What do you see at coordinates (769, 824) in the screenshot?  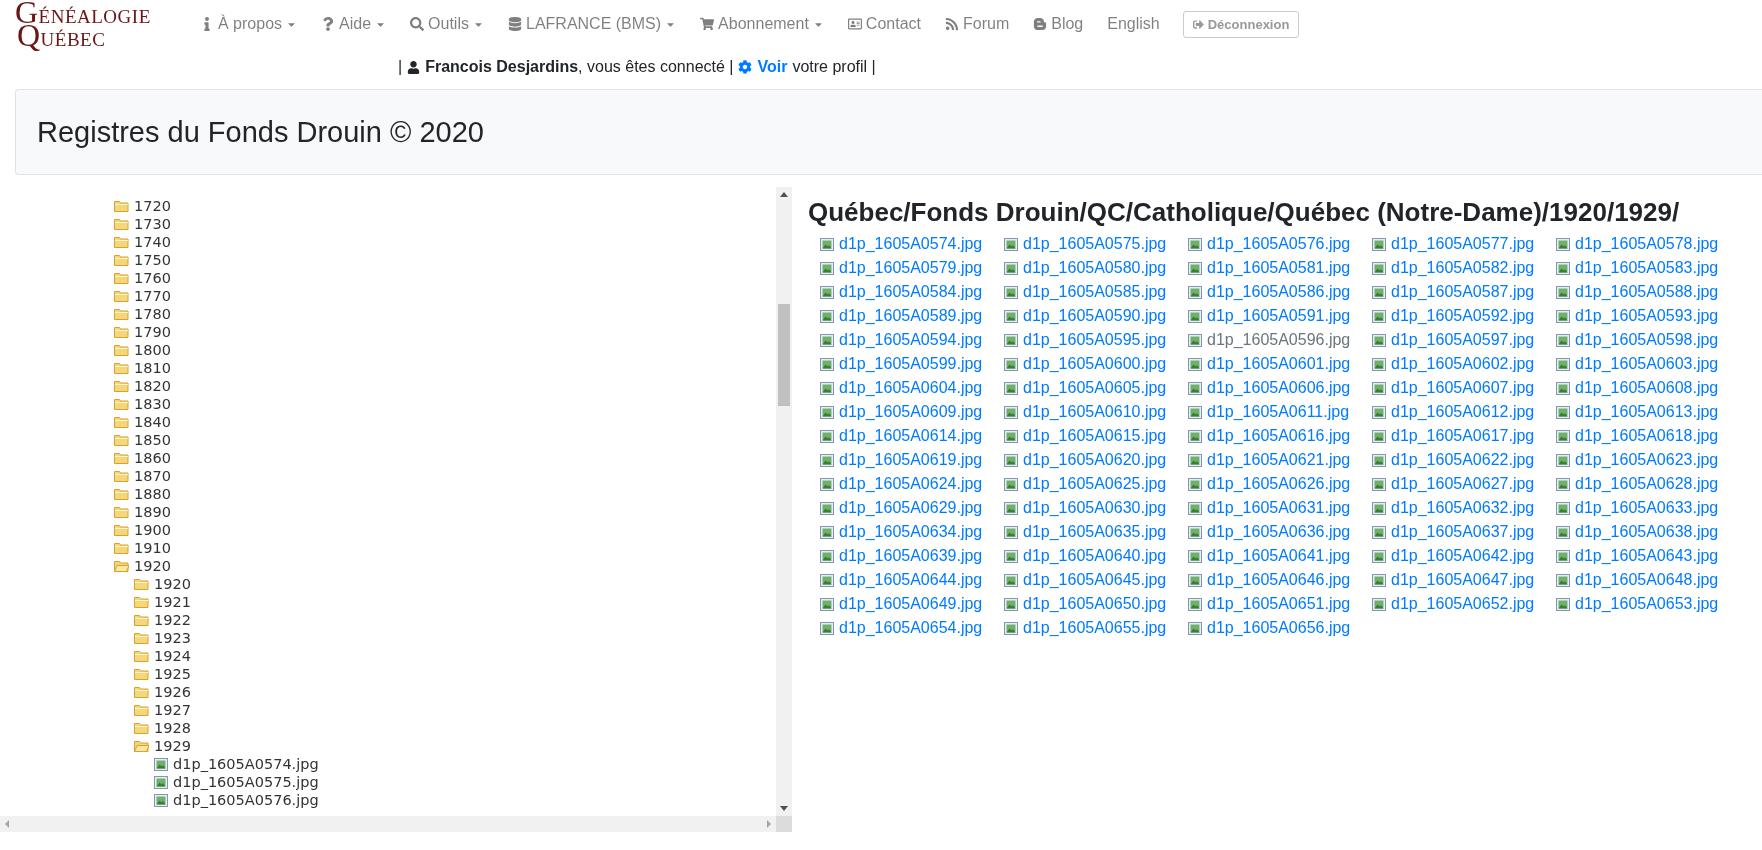 I see `scroll-right-icon` at bounding box center [769, 824].